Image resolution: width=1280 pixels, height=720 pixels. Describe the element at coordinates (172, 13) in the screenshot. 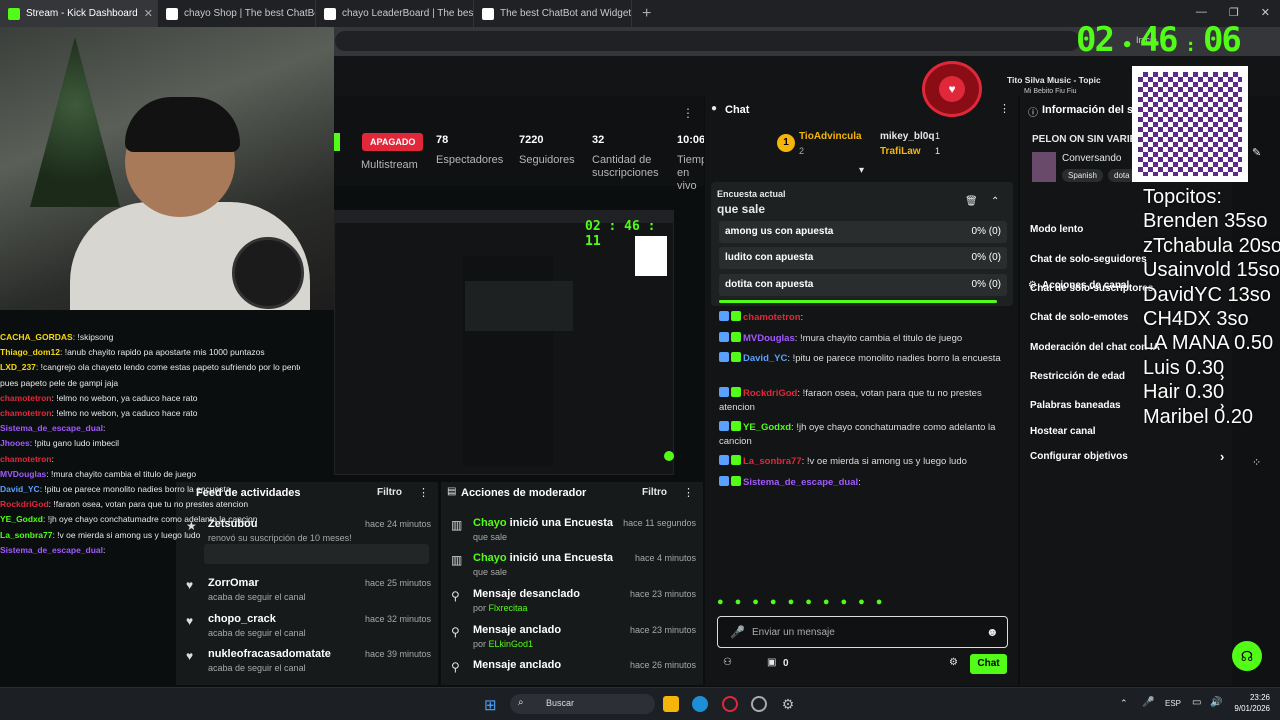

I see `chayo-icon` at that location.